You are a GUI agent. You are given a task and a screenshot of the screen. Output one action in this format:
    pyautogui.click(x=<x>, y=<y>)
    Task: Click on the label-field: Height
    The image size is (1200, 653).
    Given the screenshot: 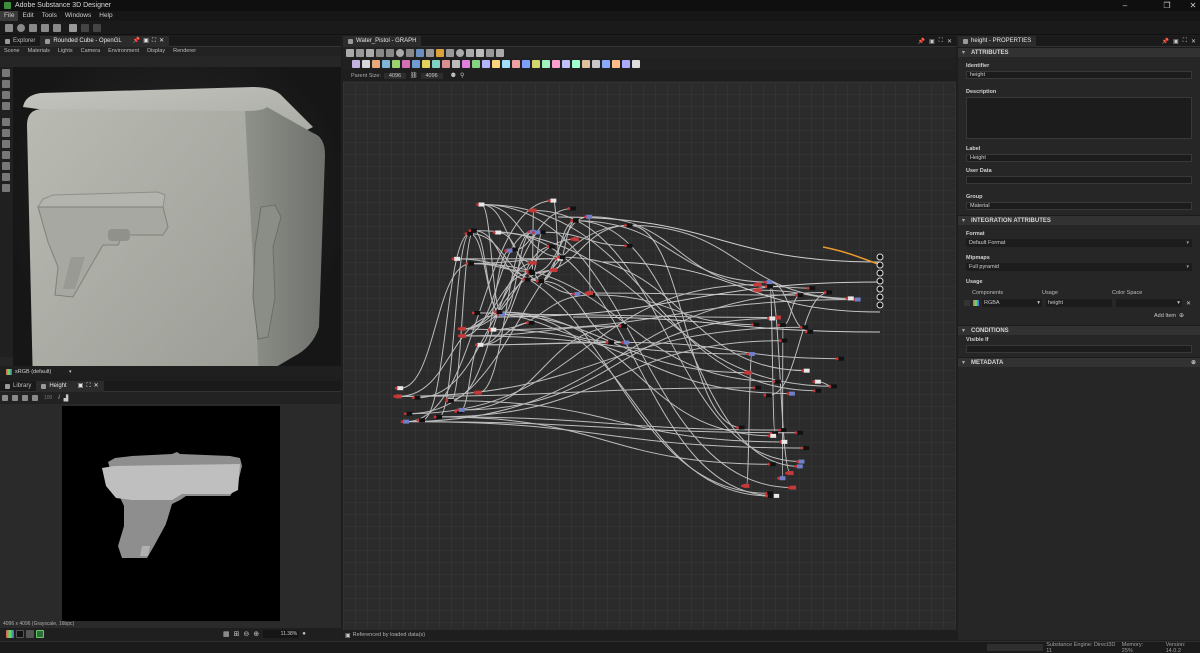 What is the action you would take?
    pyautogui.click(x=1079, y=158)
    